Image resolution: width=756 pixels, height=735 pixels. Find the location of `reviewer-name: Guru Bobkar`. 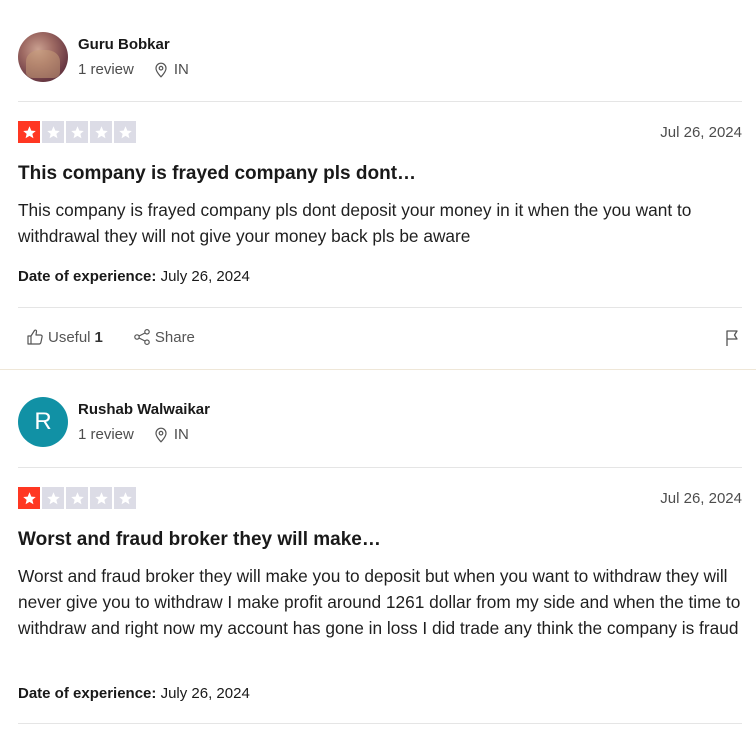

reviewer-name: Guru Bobkar is located at coordinates (124, 44).